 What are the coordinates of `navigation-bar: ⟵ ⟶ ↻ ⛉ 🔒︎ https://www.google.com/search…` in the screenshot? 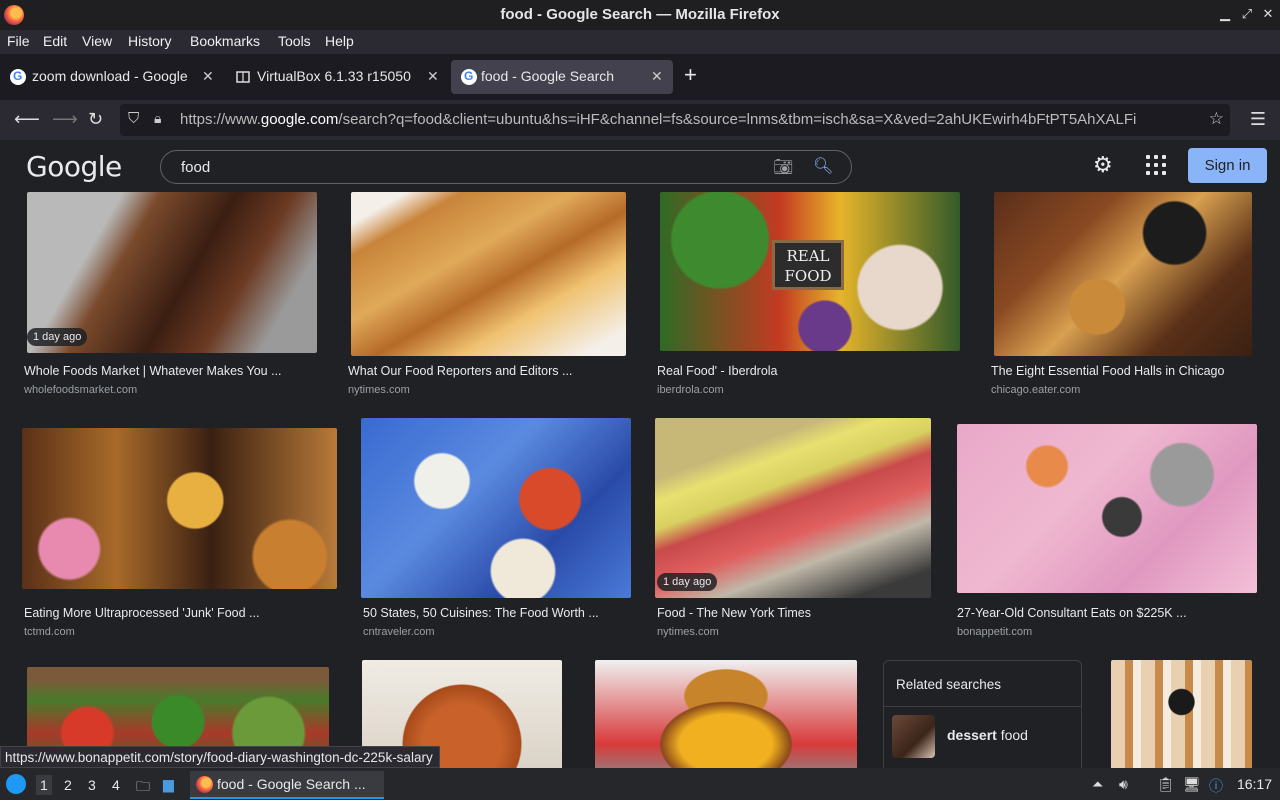 It's located at (640, 120).